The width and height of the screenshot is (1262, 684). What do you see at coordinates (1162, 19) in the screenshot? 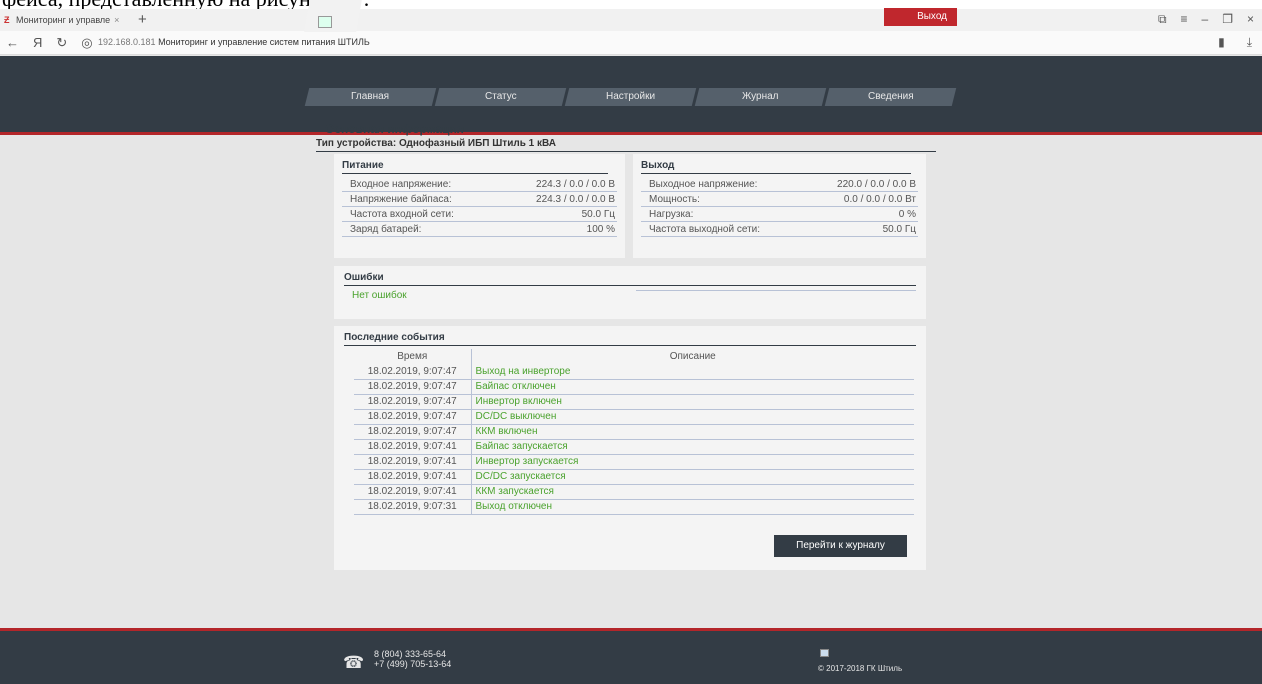
I see `tabs-icon: ⧉` at bounding box center [1162, 19].